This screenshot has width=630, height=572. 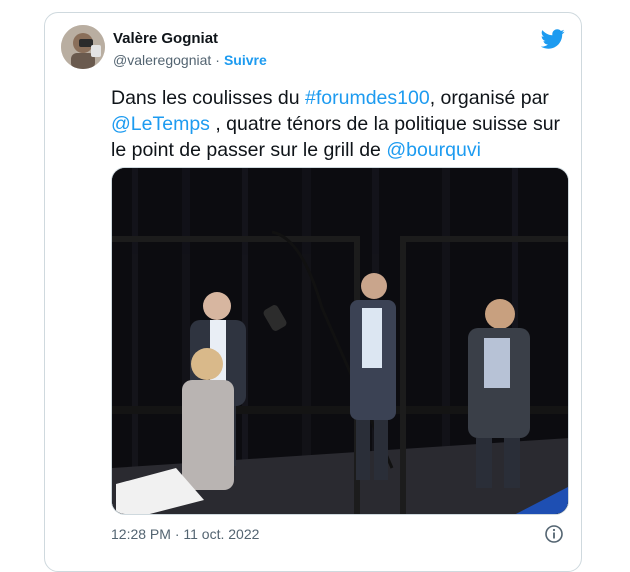 What do you see at coordinates (433, 150) in the screenshot?
I see `mention-link-bourquvi: @bourquvi` at bounding box center [433, 150].